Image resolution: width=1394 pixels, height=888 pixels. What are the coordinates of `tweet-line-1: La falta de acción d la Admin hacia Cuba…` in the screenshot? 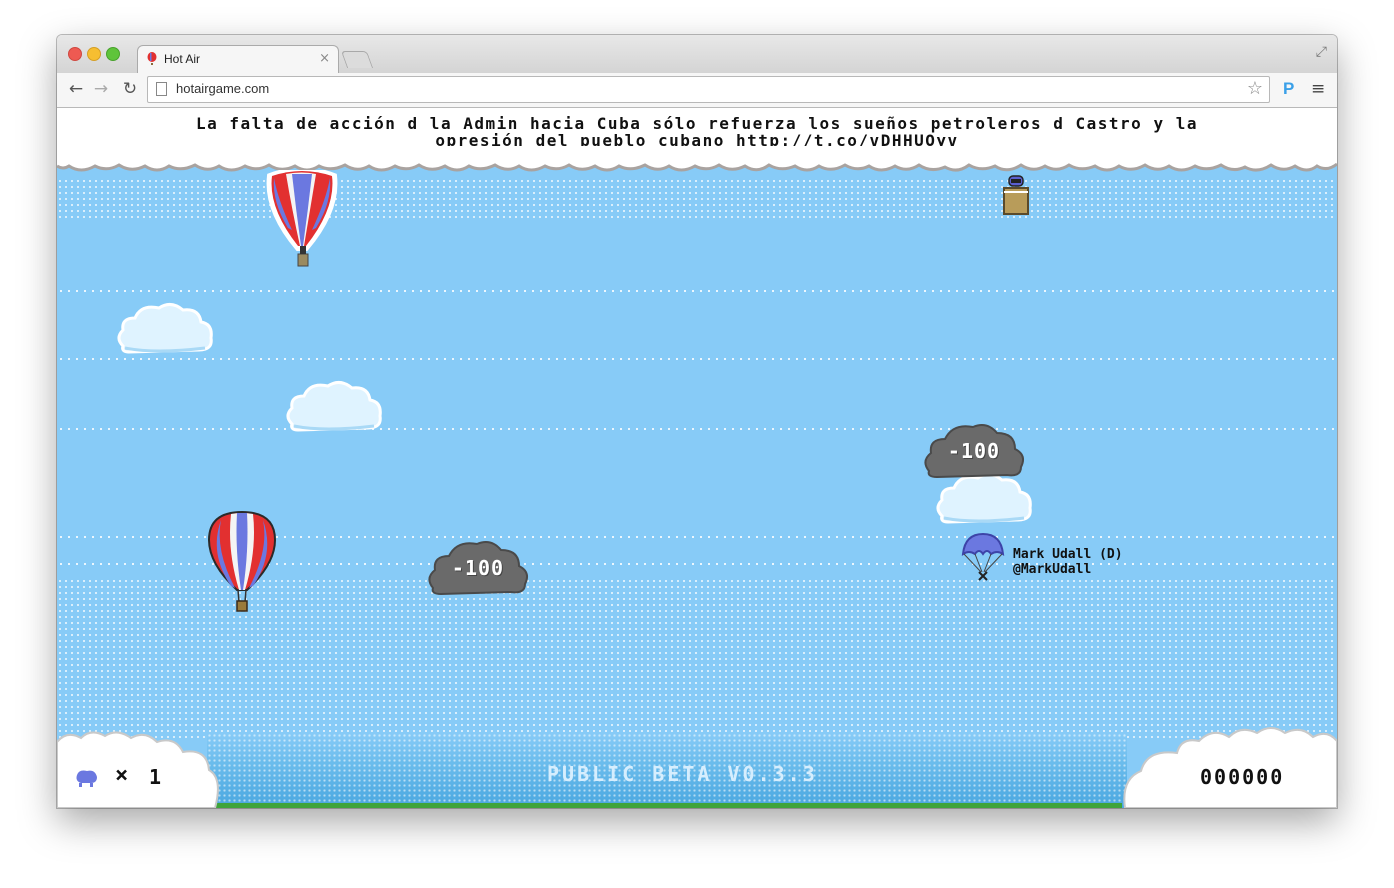 It's located at (697, 123).